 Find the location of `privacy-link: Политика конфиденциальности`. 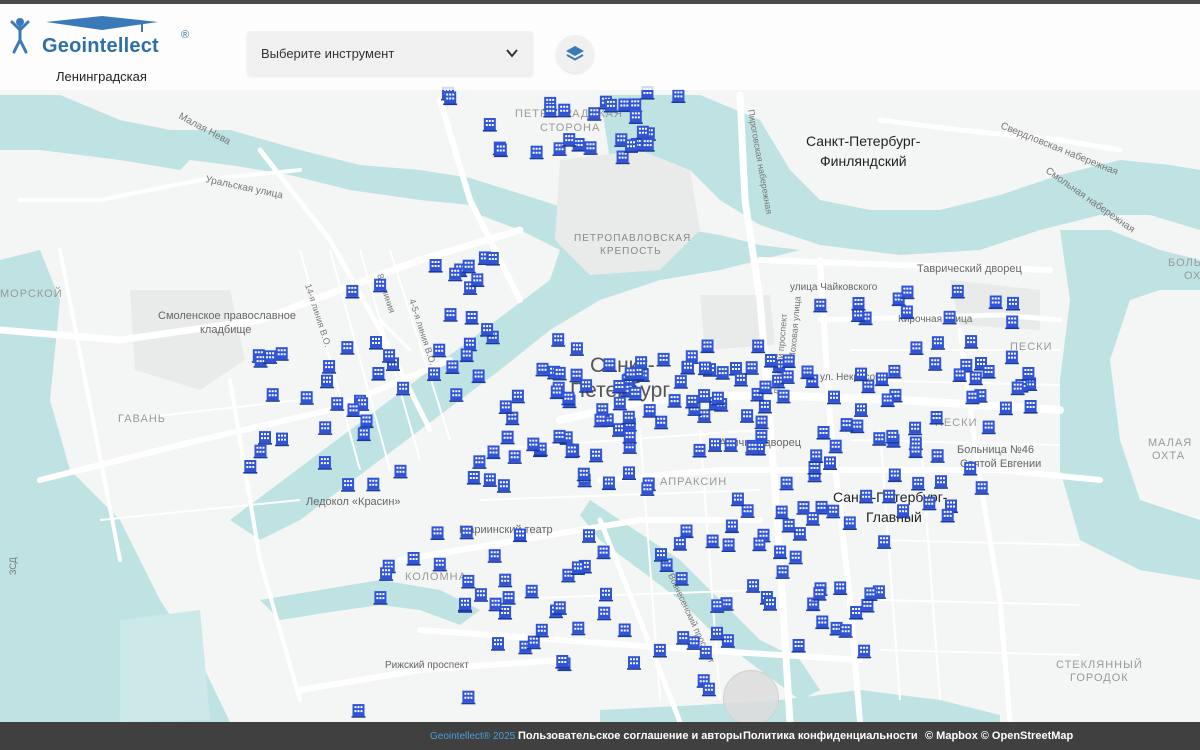

privacy-link: Политика конфиденциальности is located at coordinates (830, 736).